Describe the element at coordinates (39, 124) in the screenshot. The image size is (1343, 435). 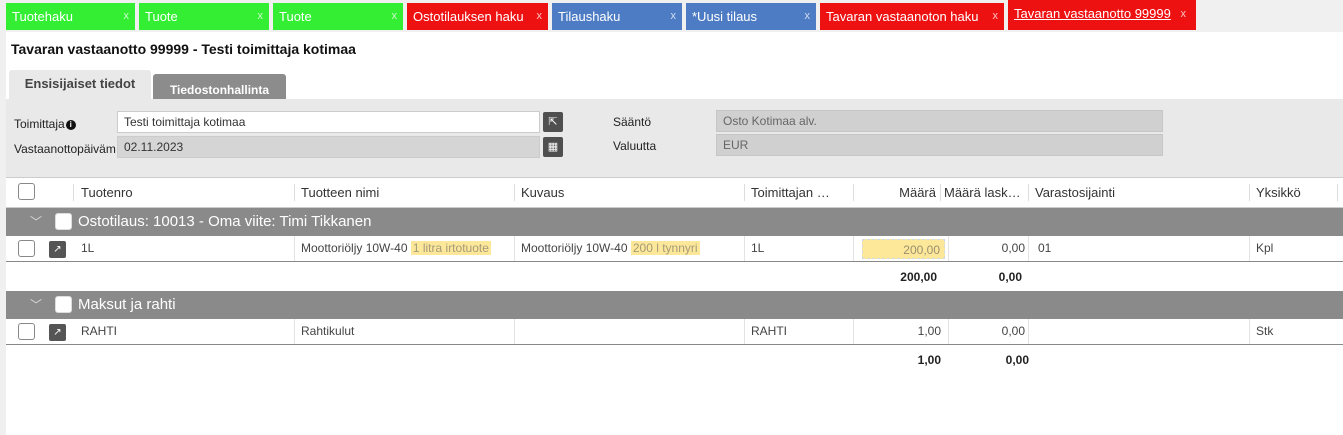
I see `supplier-label-text: Toimittaja` at that location.